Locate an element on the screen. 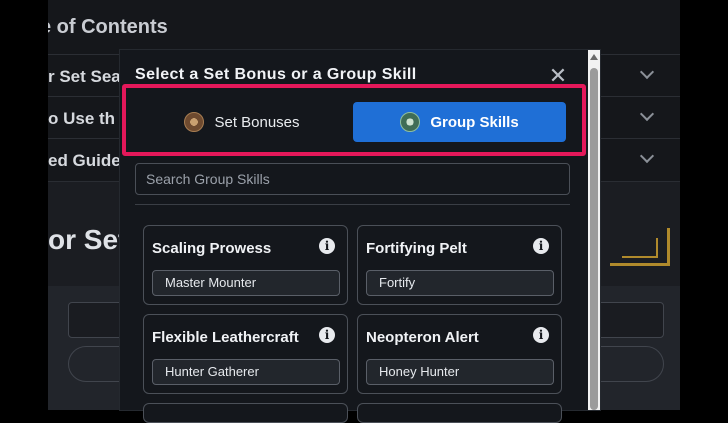 The width and height of the screenshot is (728, 423). scrollbar-thumb is located at coordinates (594, 239).